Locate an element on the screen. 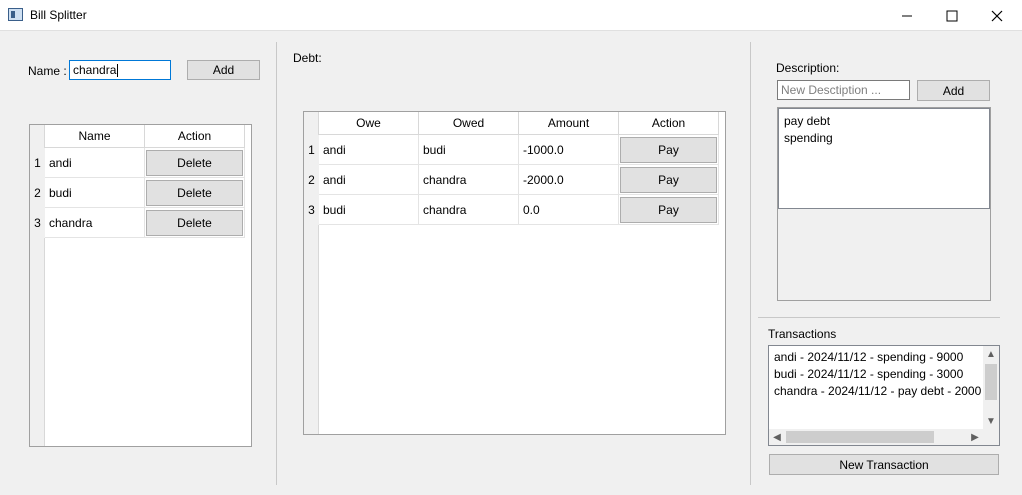 The image size is (1022, 495). scroll-up-icon: ▲ is located at coordinates (991, 354).